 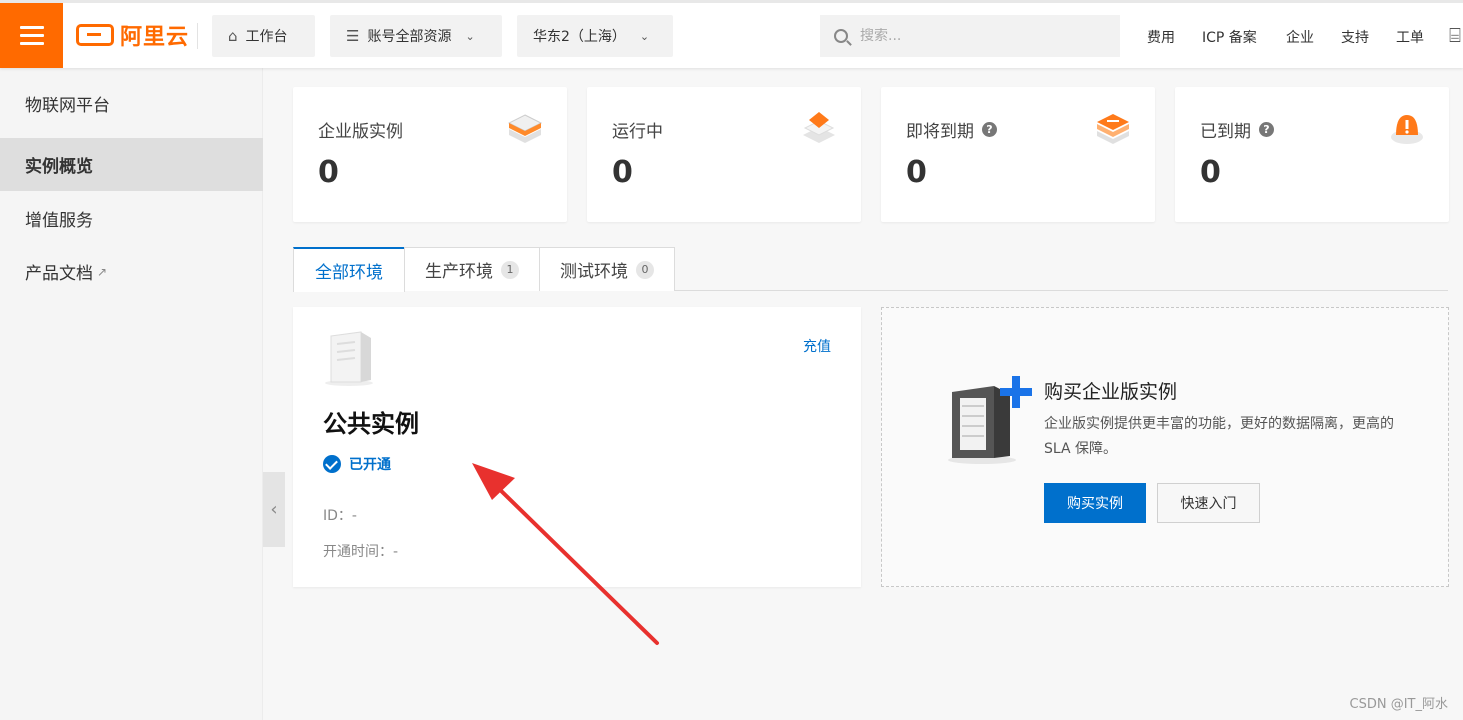 What do you see at coordinates (340, 516) in the screenshot?
I see `instance-id: ID：-` at bounding box center [340, 516].